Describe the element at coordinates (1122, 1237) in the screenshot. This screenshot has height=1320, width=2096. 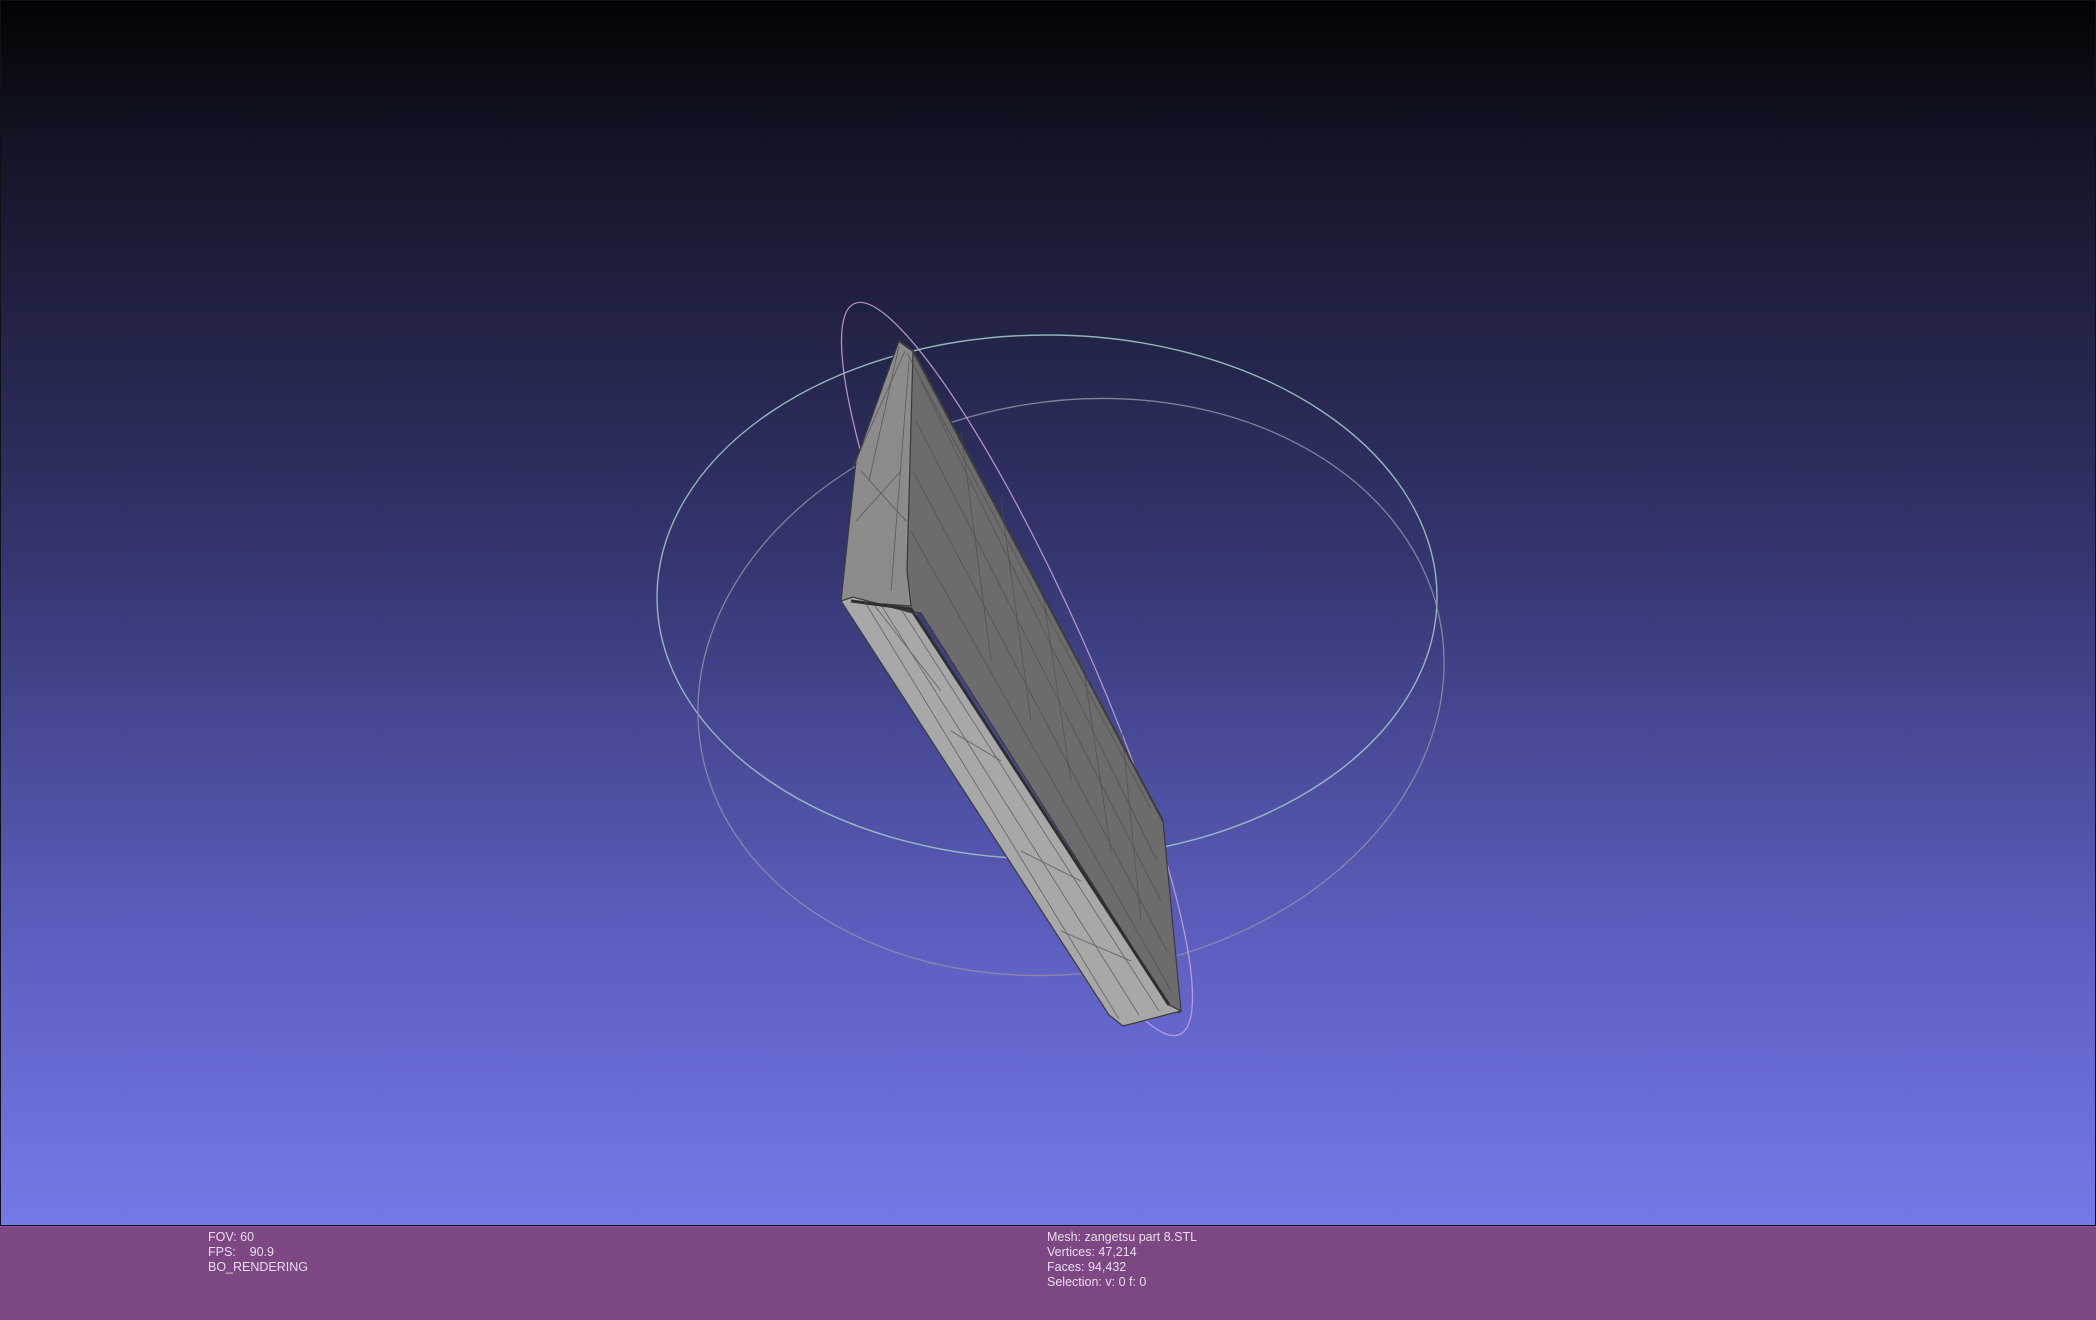
I see `mesh-name-label: Mesh: zangetsu part 8.STL` at that location.